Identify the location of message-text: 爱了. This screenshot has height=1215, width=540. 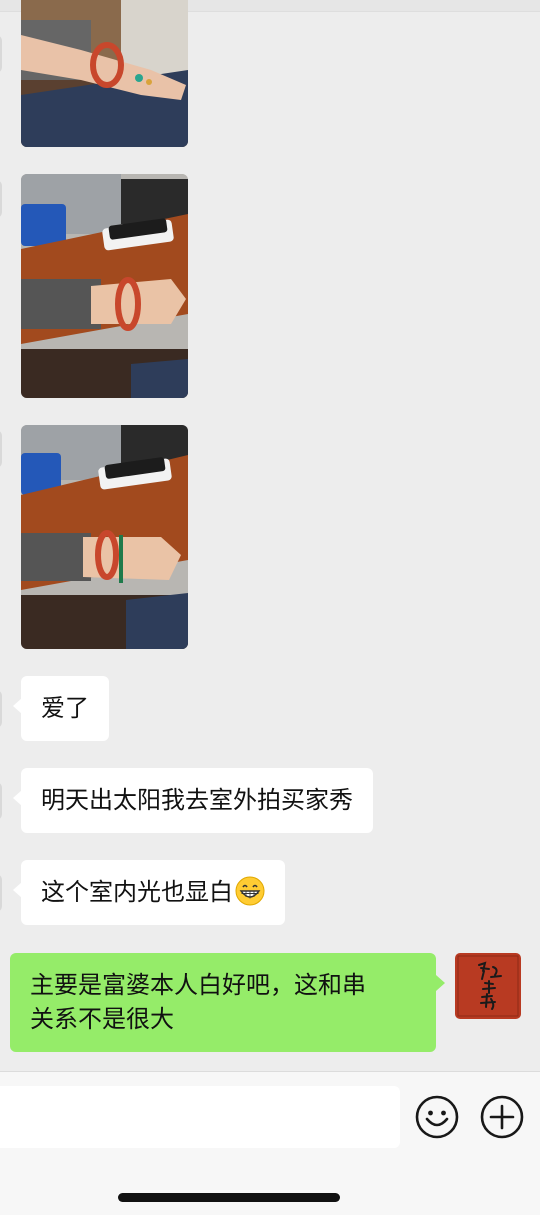
(65, 708).